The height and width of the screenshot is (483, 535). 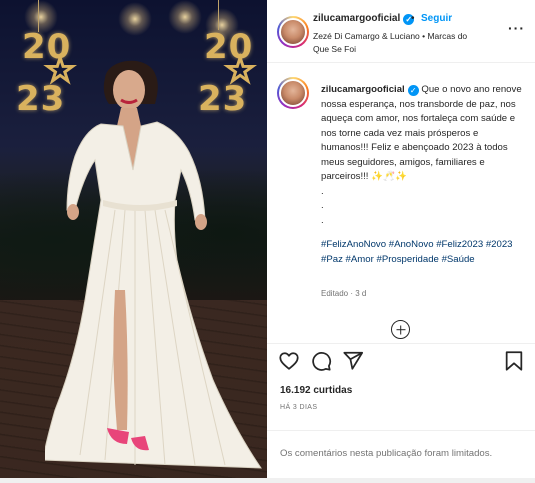 What do you see at coordinates (321, 361) in the screenshot?
I see `comment-icon` at bounding box center [321, 361].